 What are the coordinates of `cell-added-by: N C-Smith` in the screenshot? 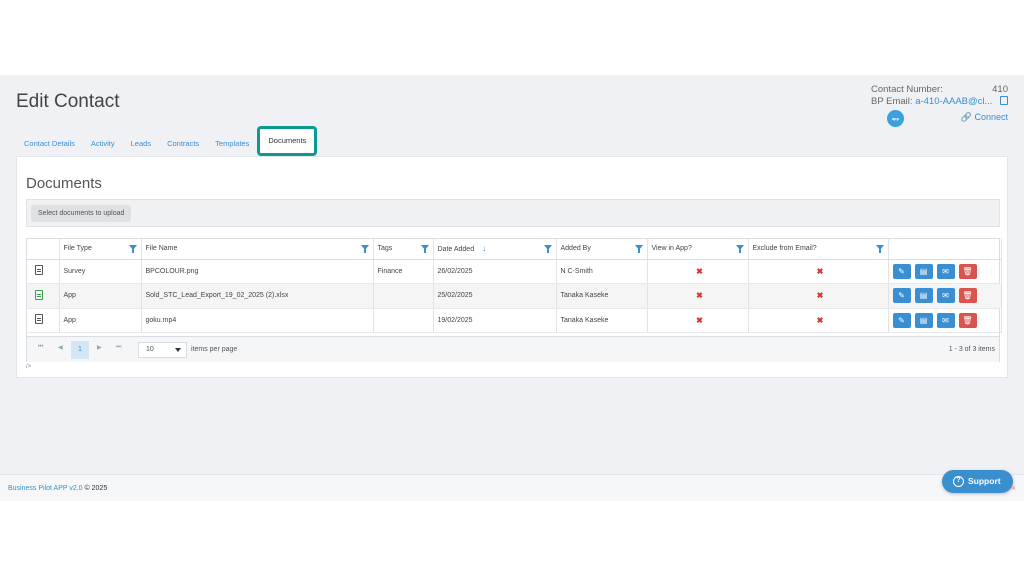 It's located at (602, 271).